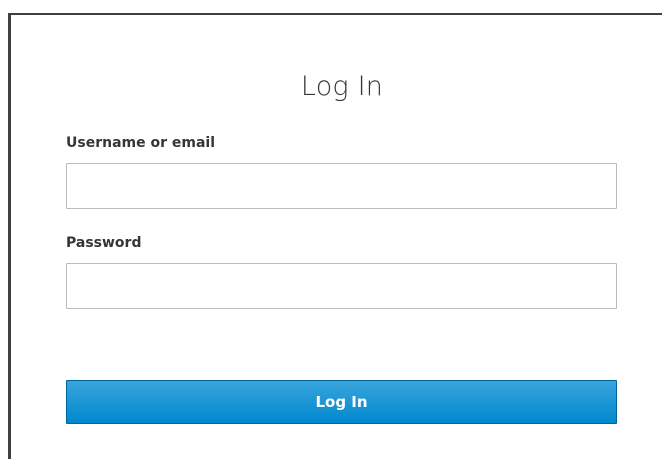  Describe the element at coordinates (342, 86) in the screenshot. I see `page-title: Log In` at that location.